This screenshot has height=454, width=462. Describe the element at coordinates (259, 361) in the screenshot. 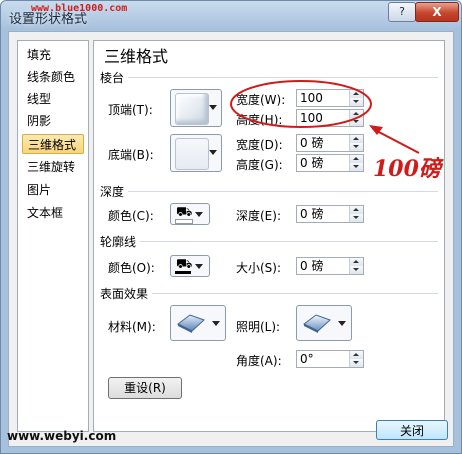

I see `angle-label: 角度(A):` at that location.